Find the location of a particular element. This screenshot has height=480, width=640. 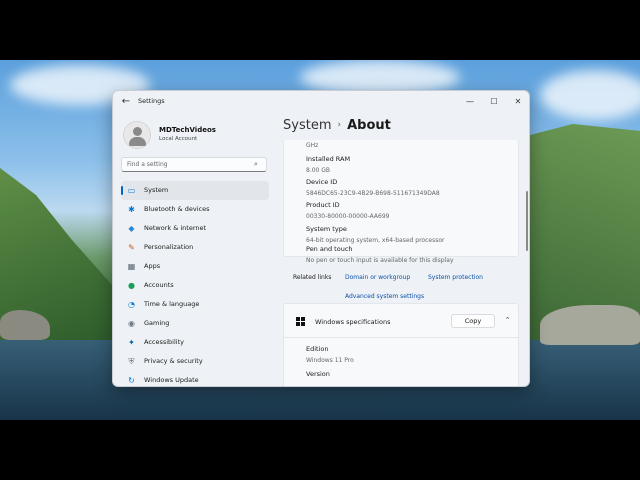

sidebar-item-label: Bluetooth & devices is located at coordinates (177, 209).